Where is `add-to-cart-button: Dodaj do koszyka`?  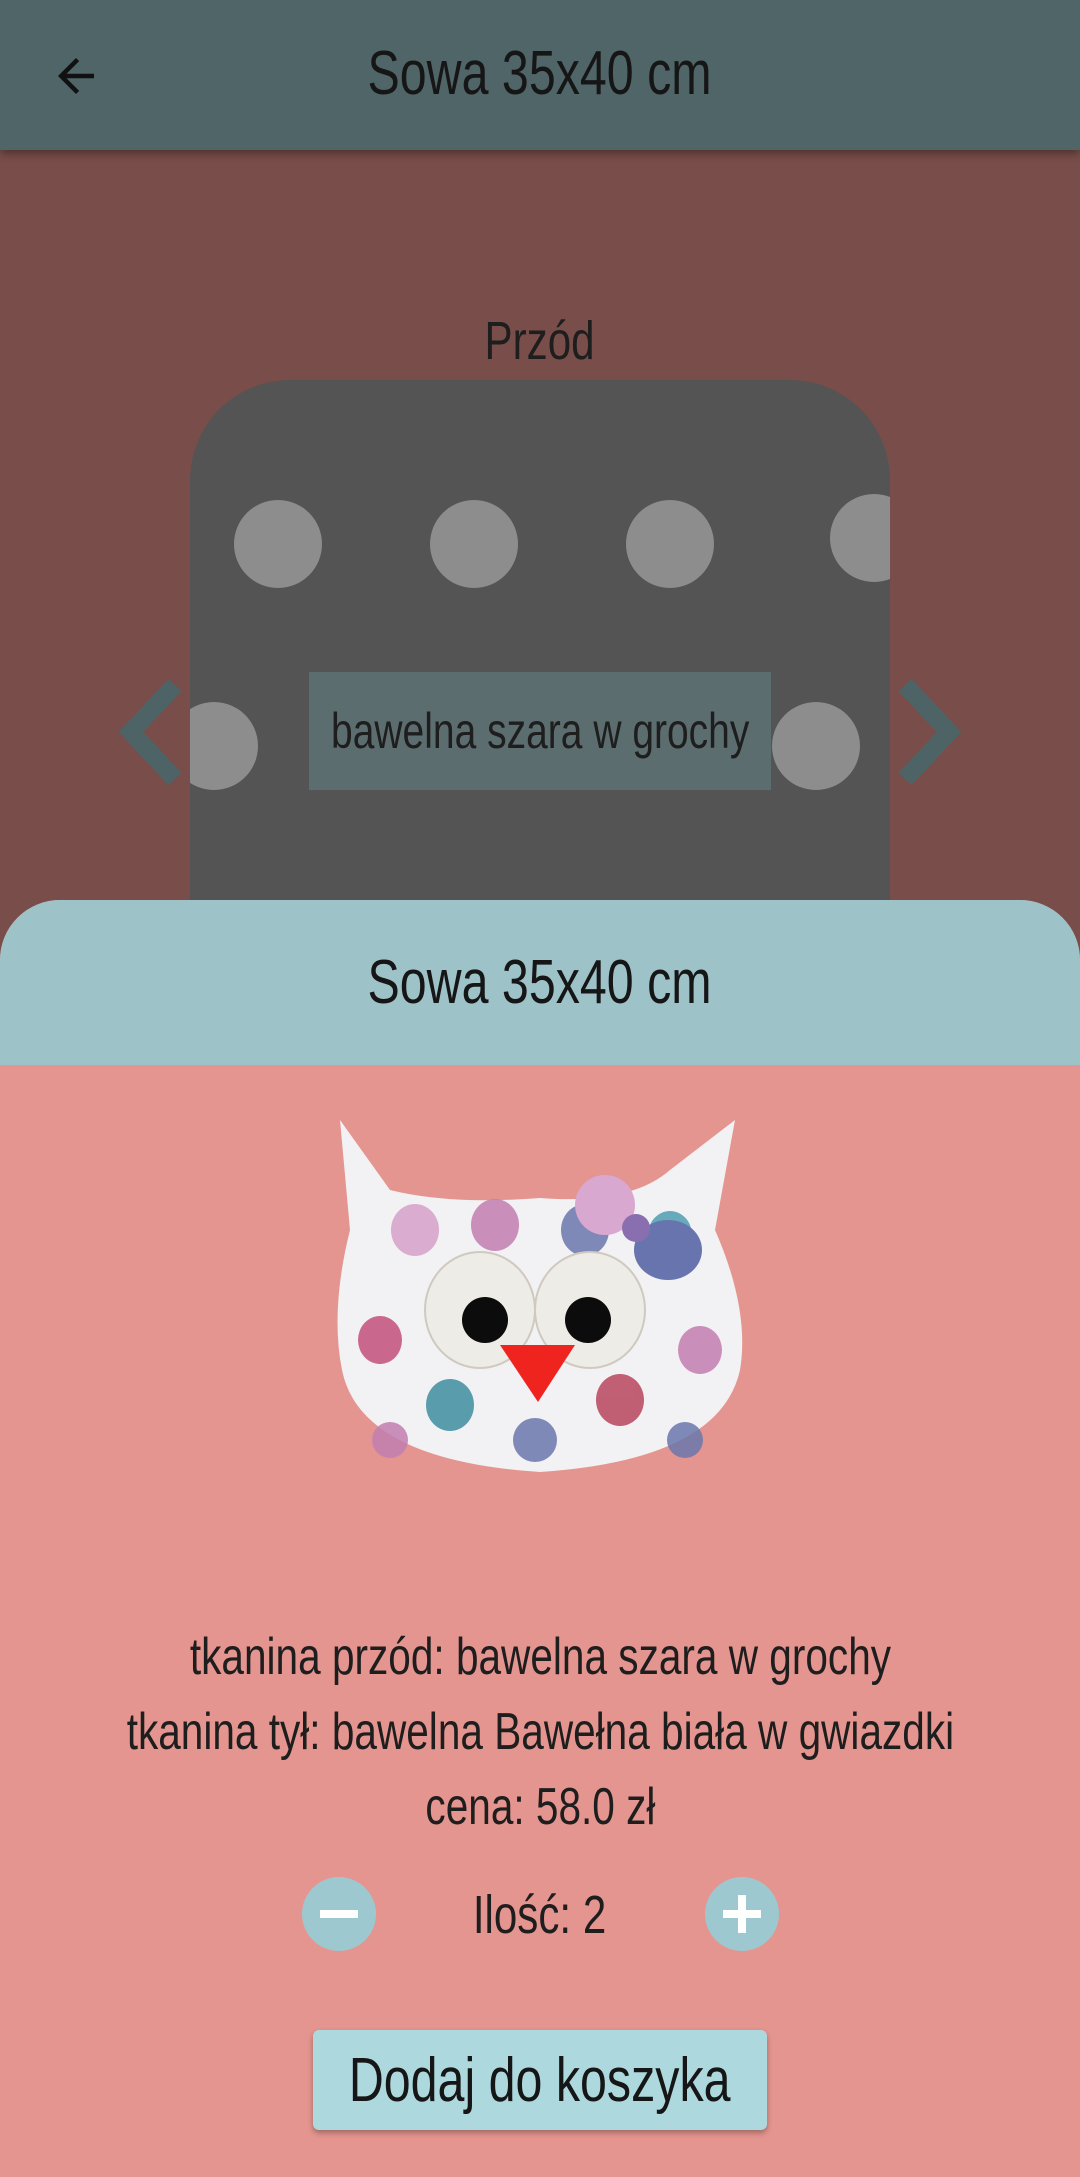 add-to-cart-button: Dodaj do koszyka is located at coordinates (540, 2080).